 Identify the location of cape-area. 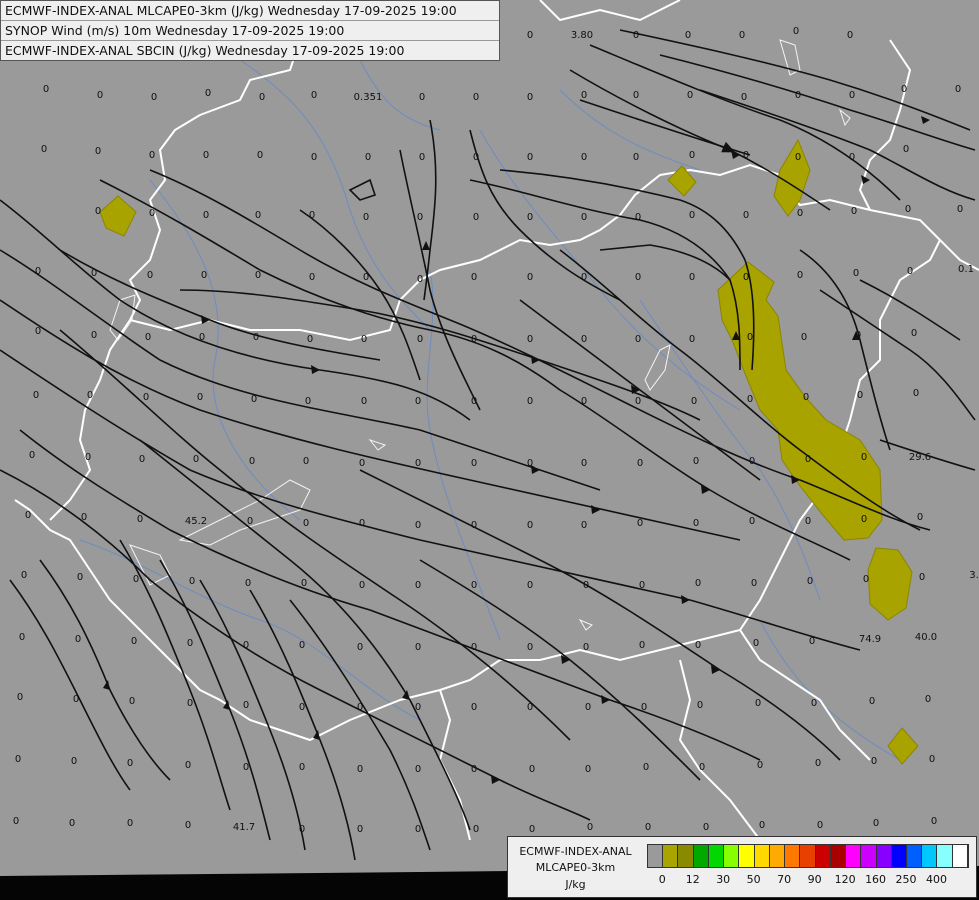
(118, 216).